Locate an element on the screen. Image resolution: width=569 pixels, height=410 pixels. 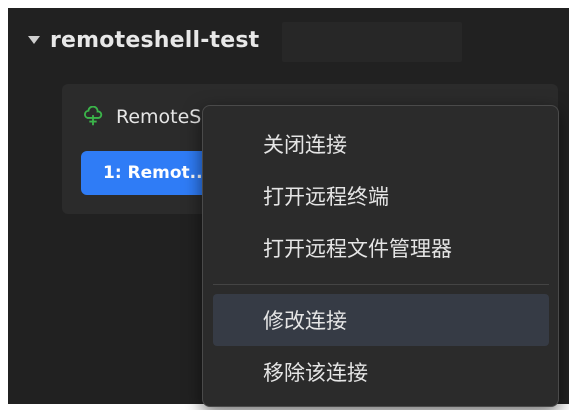
cloud-tree-icon is located at coordinates (93, 116).